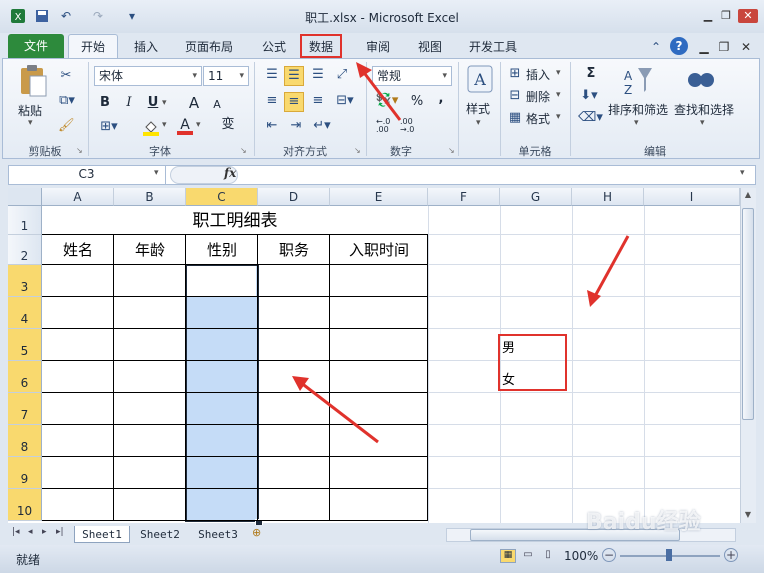 This screenshot has height=573, width=764. What do you see at coordinates (28, 560) in the screenshot?
I see `status-ready: 就绪` at bounding box center [28, 560].